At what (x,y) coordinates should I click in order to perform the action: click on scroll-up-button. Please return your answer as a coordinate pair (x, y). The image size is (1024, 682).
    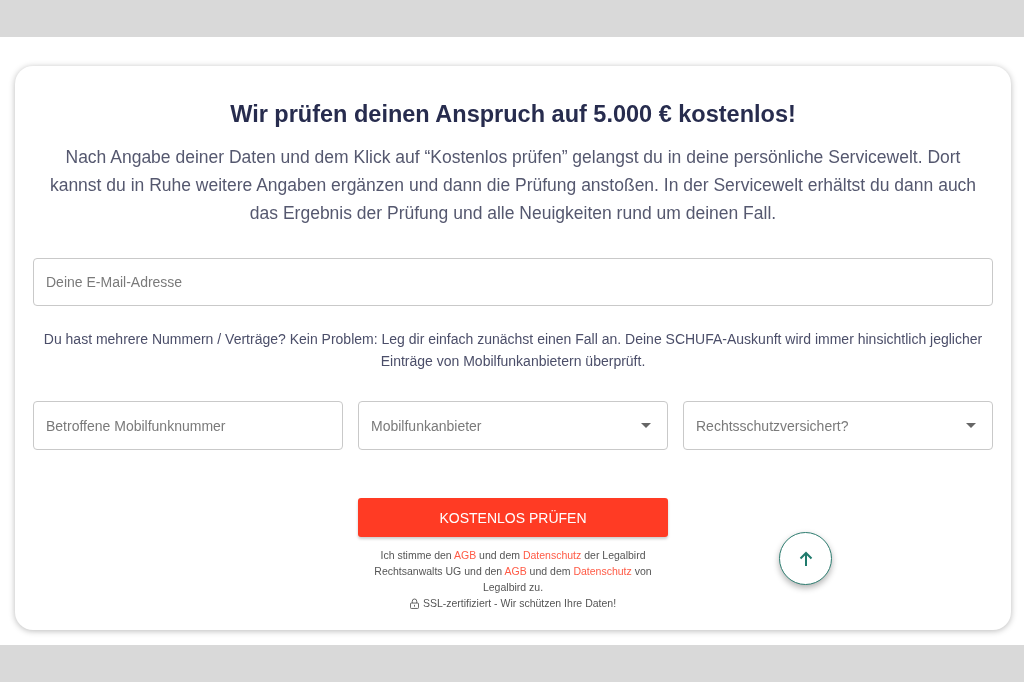
    Looking at the image, I should click on (805, 558).